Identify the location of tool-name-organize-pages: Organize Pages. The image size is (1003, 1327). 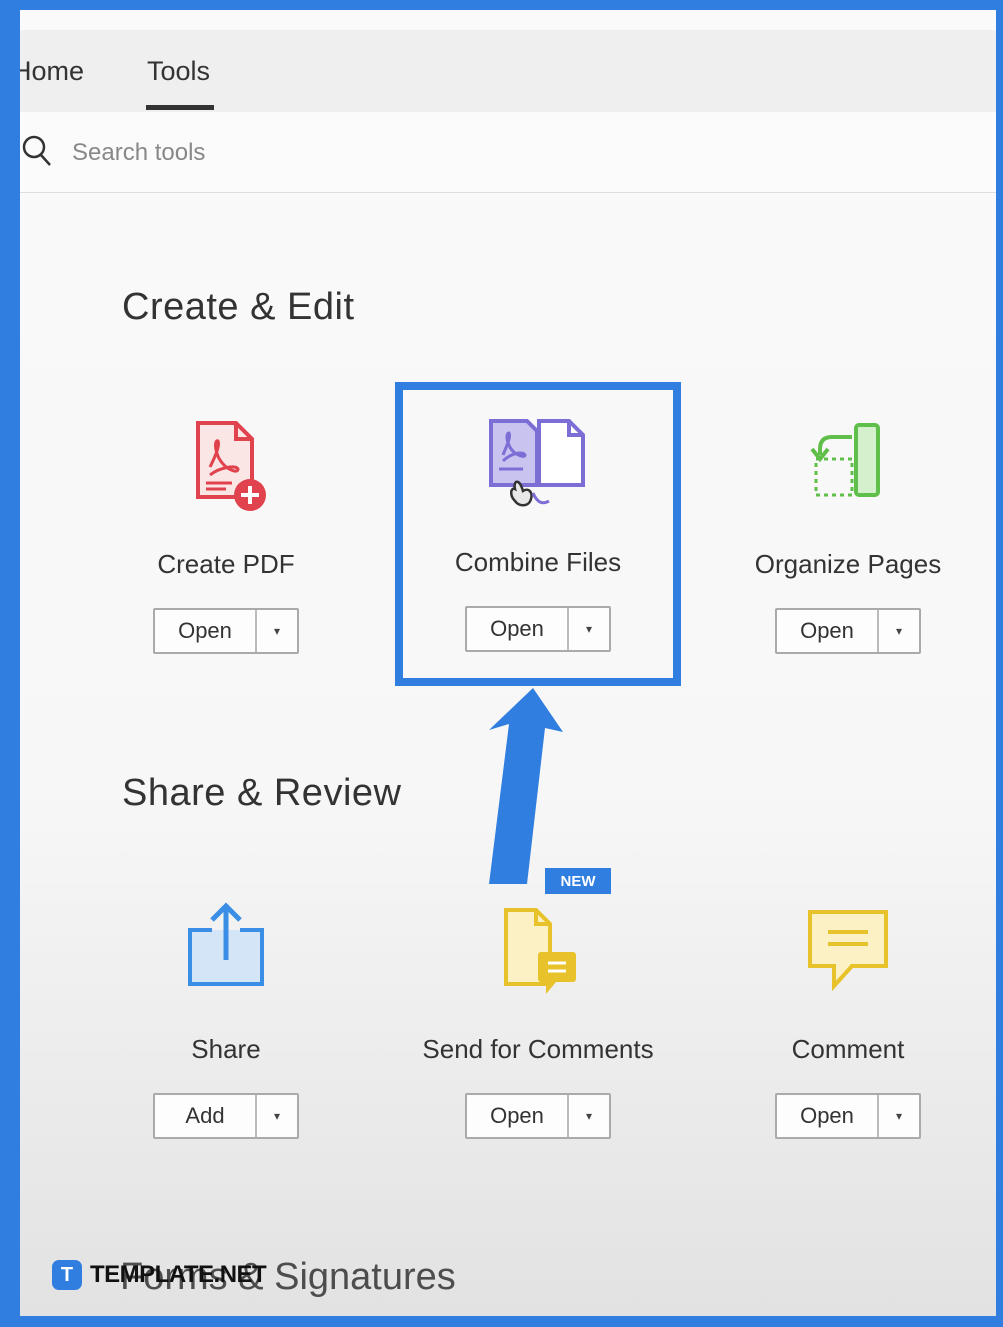
(848, 564).